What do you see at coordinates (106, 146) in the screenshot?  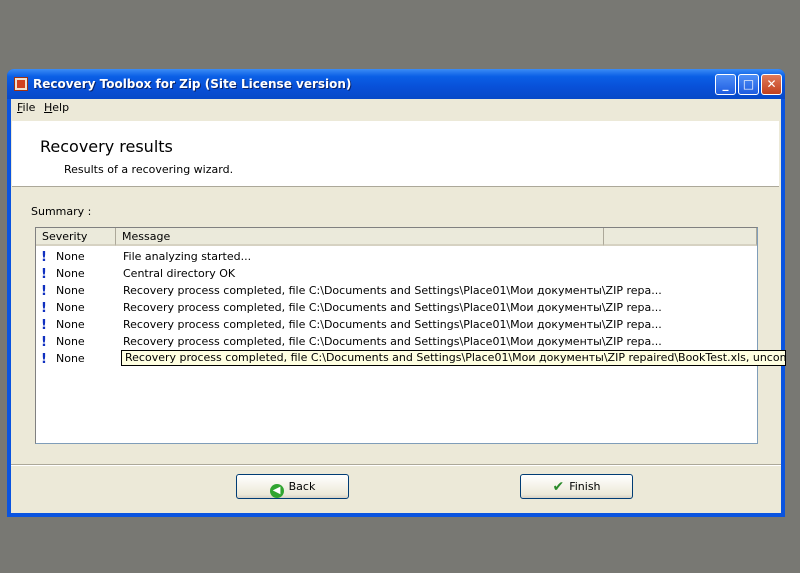 I see `page-title: Recovery results` at bounding box center [106, 146].